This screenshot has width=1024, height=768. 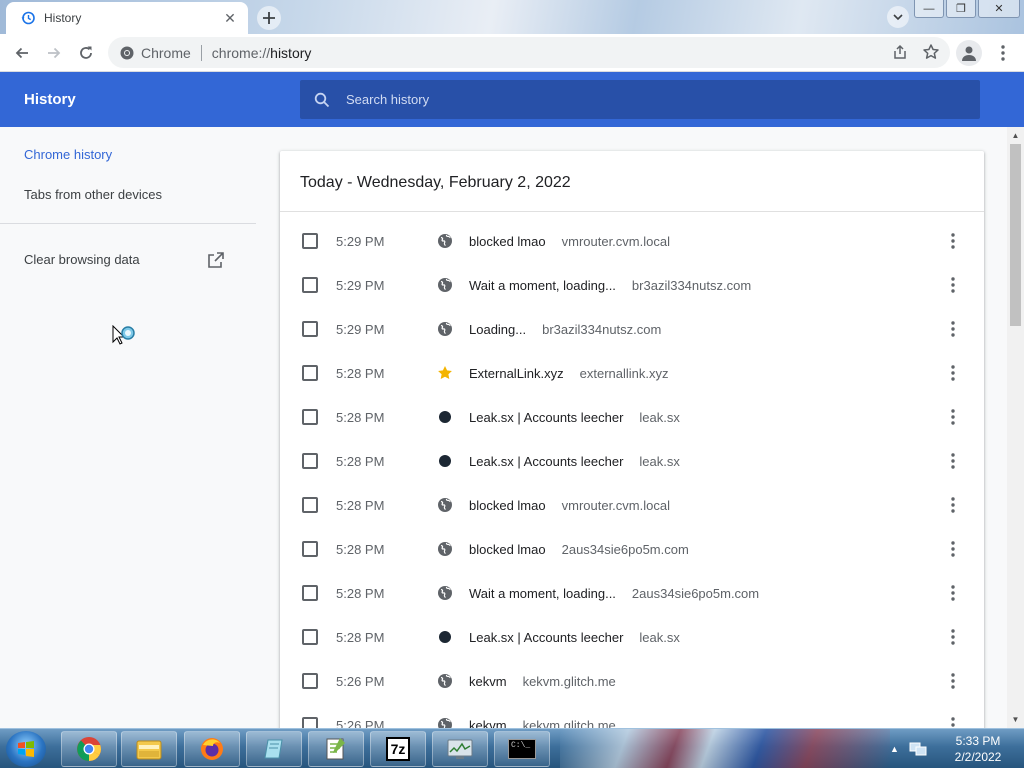 I want to click on row-title-link: ExternalLink.xyz, so click(x=516, y=373).